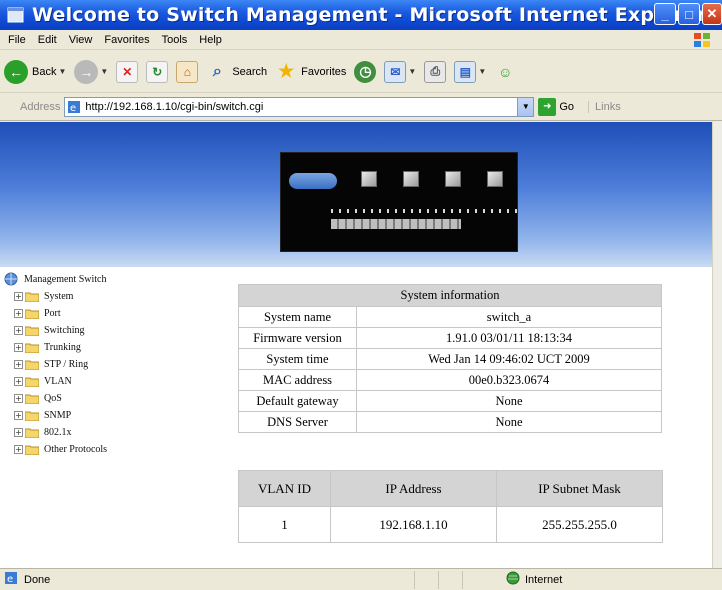 This screenshot has height=590, width=722. I want to click on table-row: MAC address 00e0.b323.0674, so click(450, 380).